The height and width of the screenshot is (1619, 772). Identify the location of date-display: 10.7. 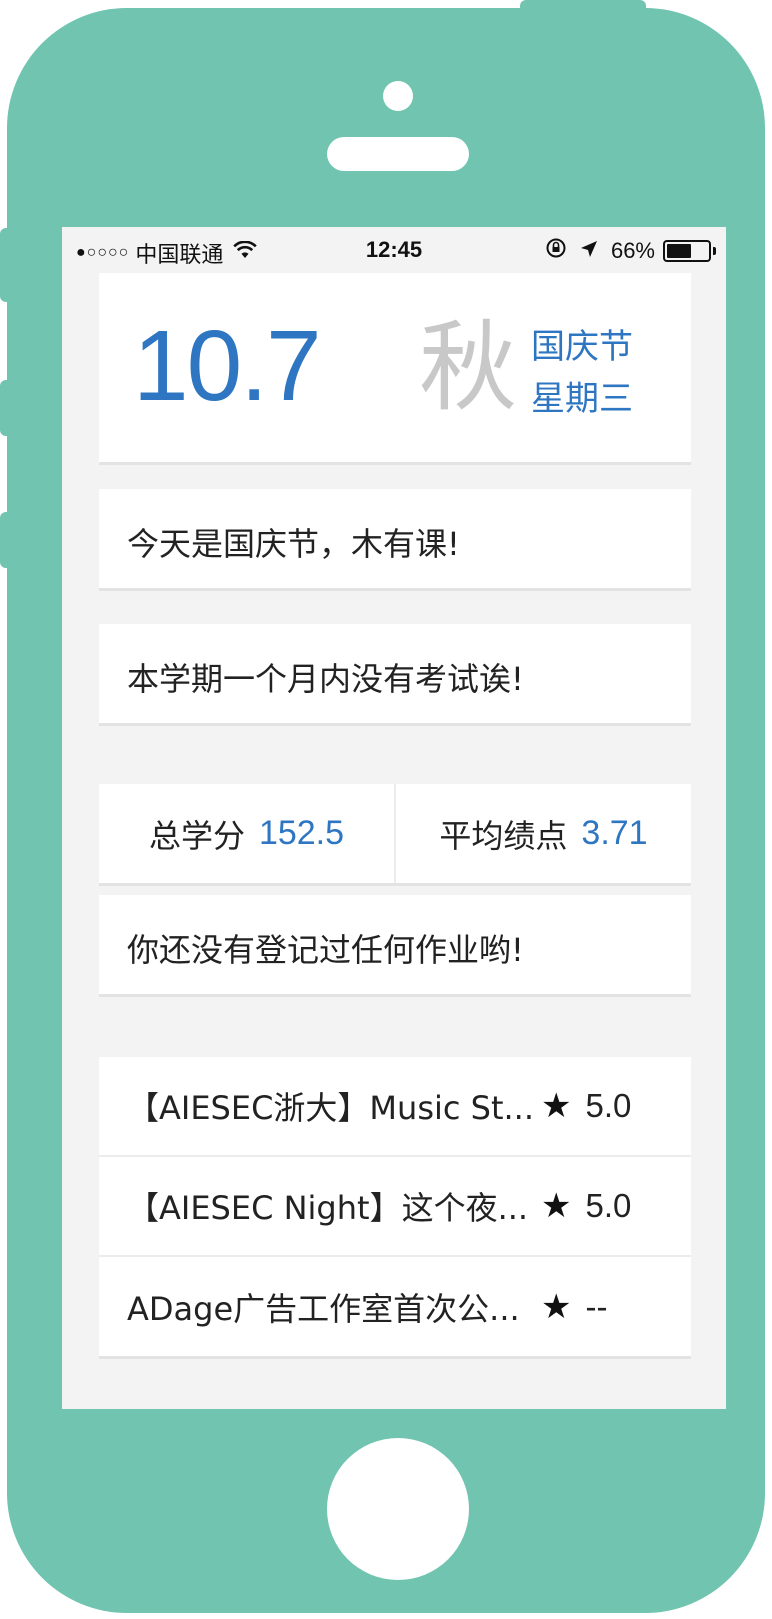
(227, 366).